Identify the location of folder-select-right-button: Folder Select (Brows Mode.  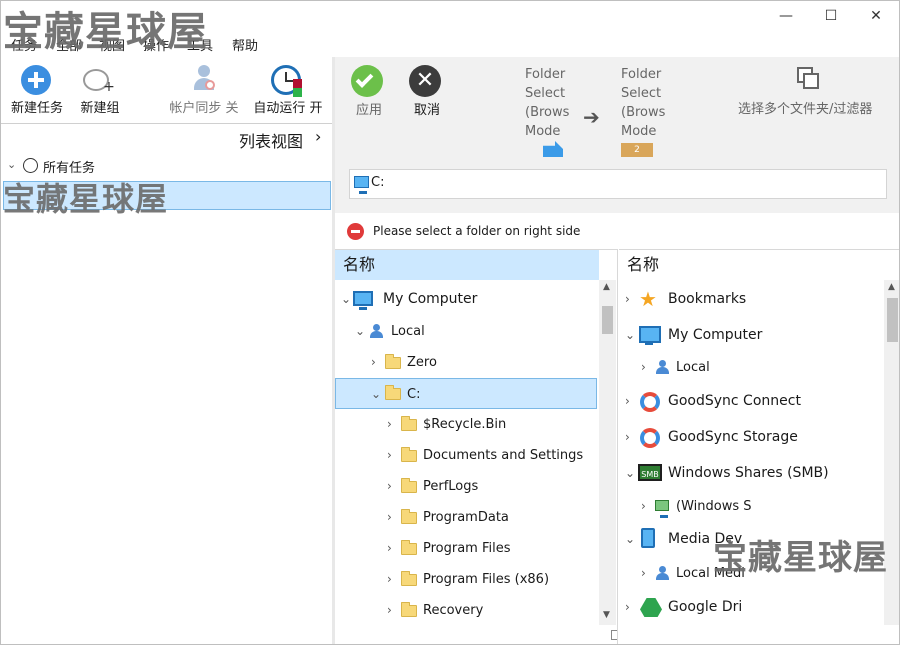
(647, 103).